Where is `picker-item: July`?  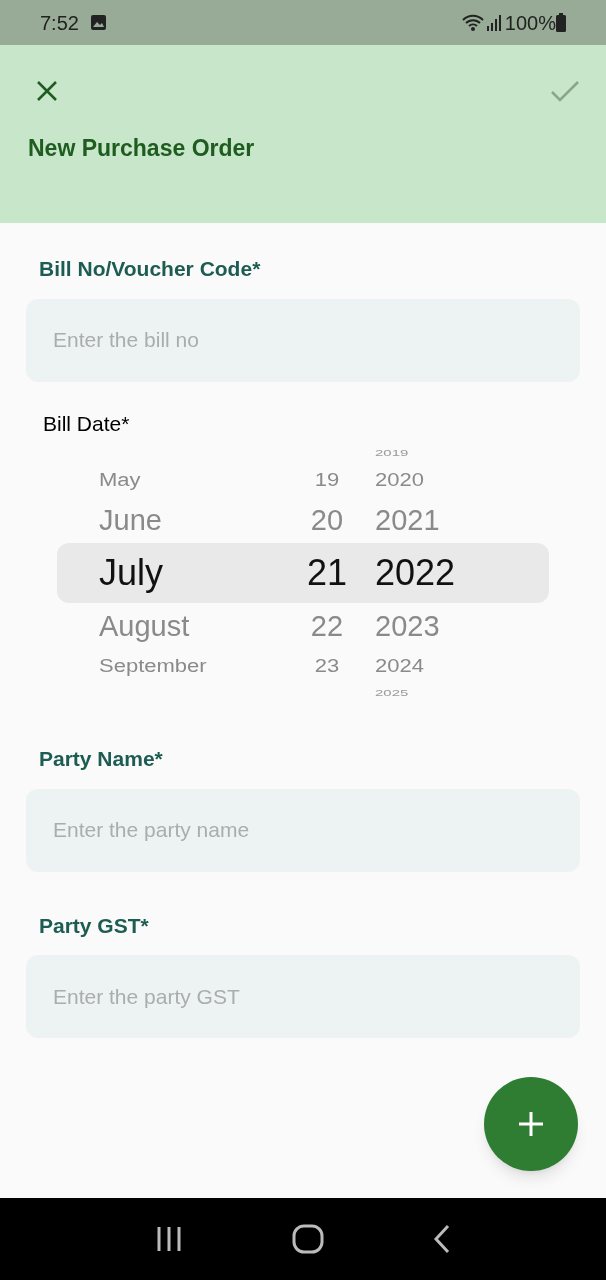 picker-item: July is located at coordinates (131, 573).